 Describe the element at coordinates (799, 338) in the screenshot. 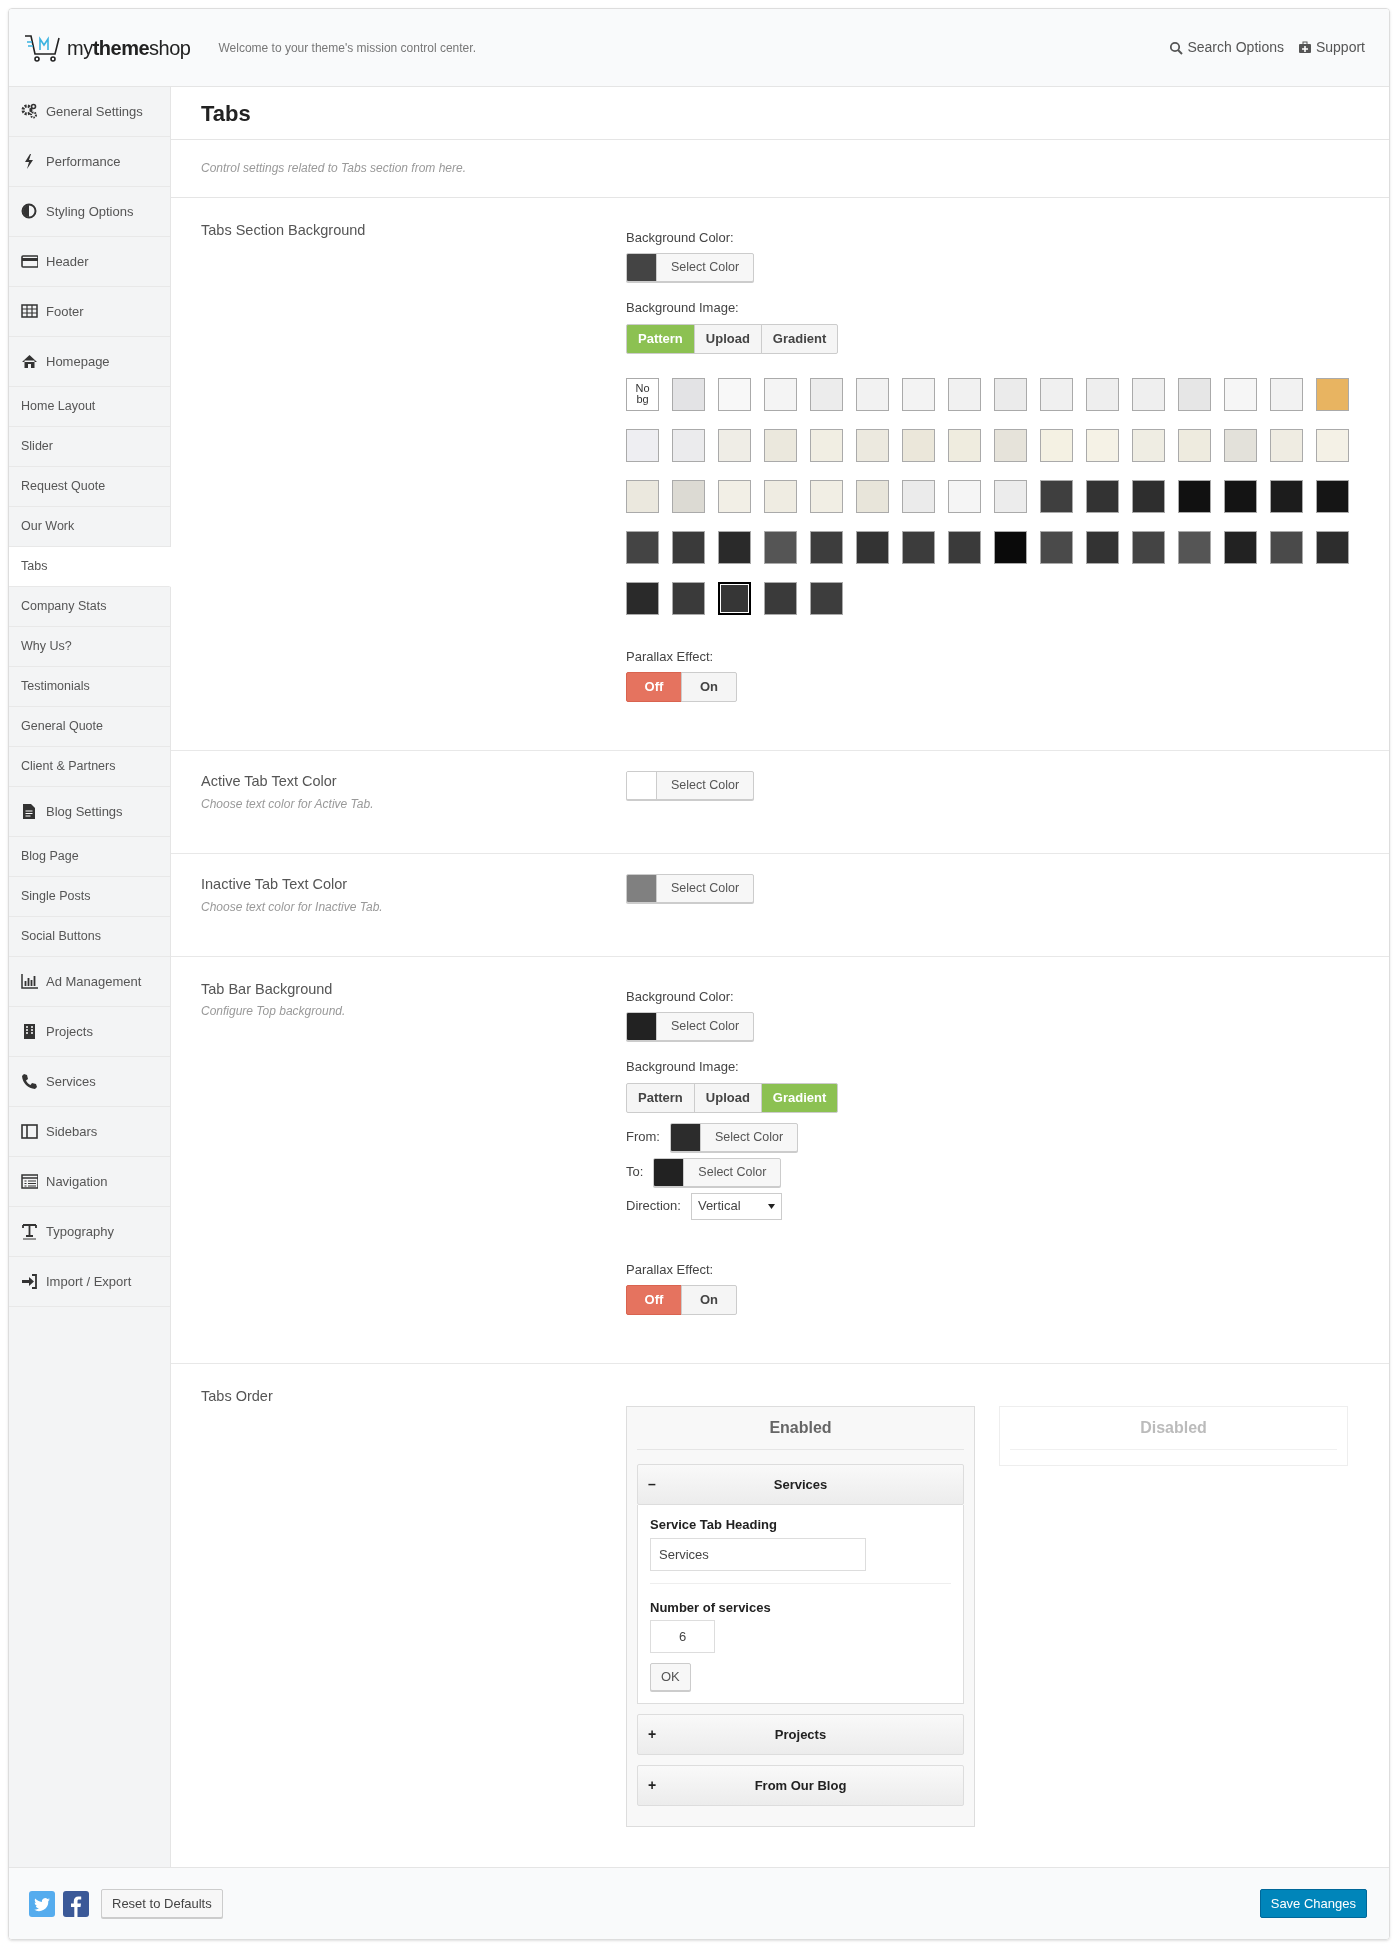

I see `image-tab: Gradient` at that location.